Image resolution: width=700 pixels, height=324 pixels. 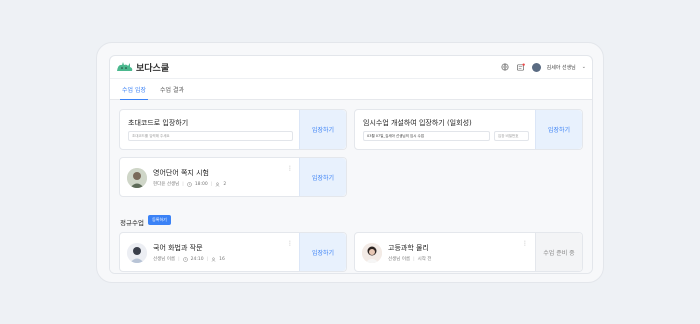 What do you see at coordinates (172, 89) in the screenshot?
I see `tab-class-results: 수업 결과` at bounding box center [172, 89].